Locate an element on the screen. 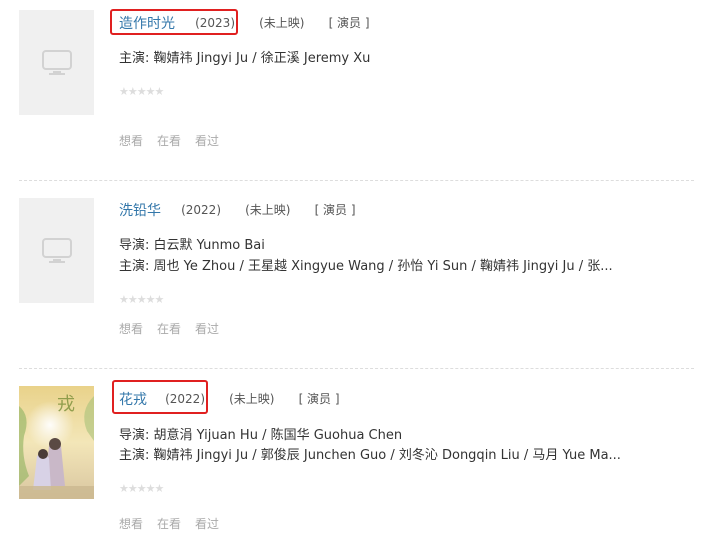  cast-line: 主演: 鞠婧祎 Jingyi Ju / 徐正溪 Jeremy Xu is located at coordinates (245, 58).